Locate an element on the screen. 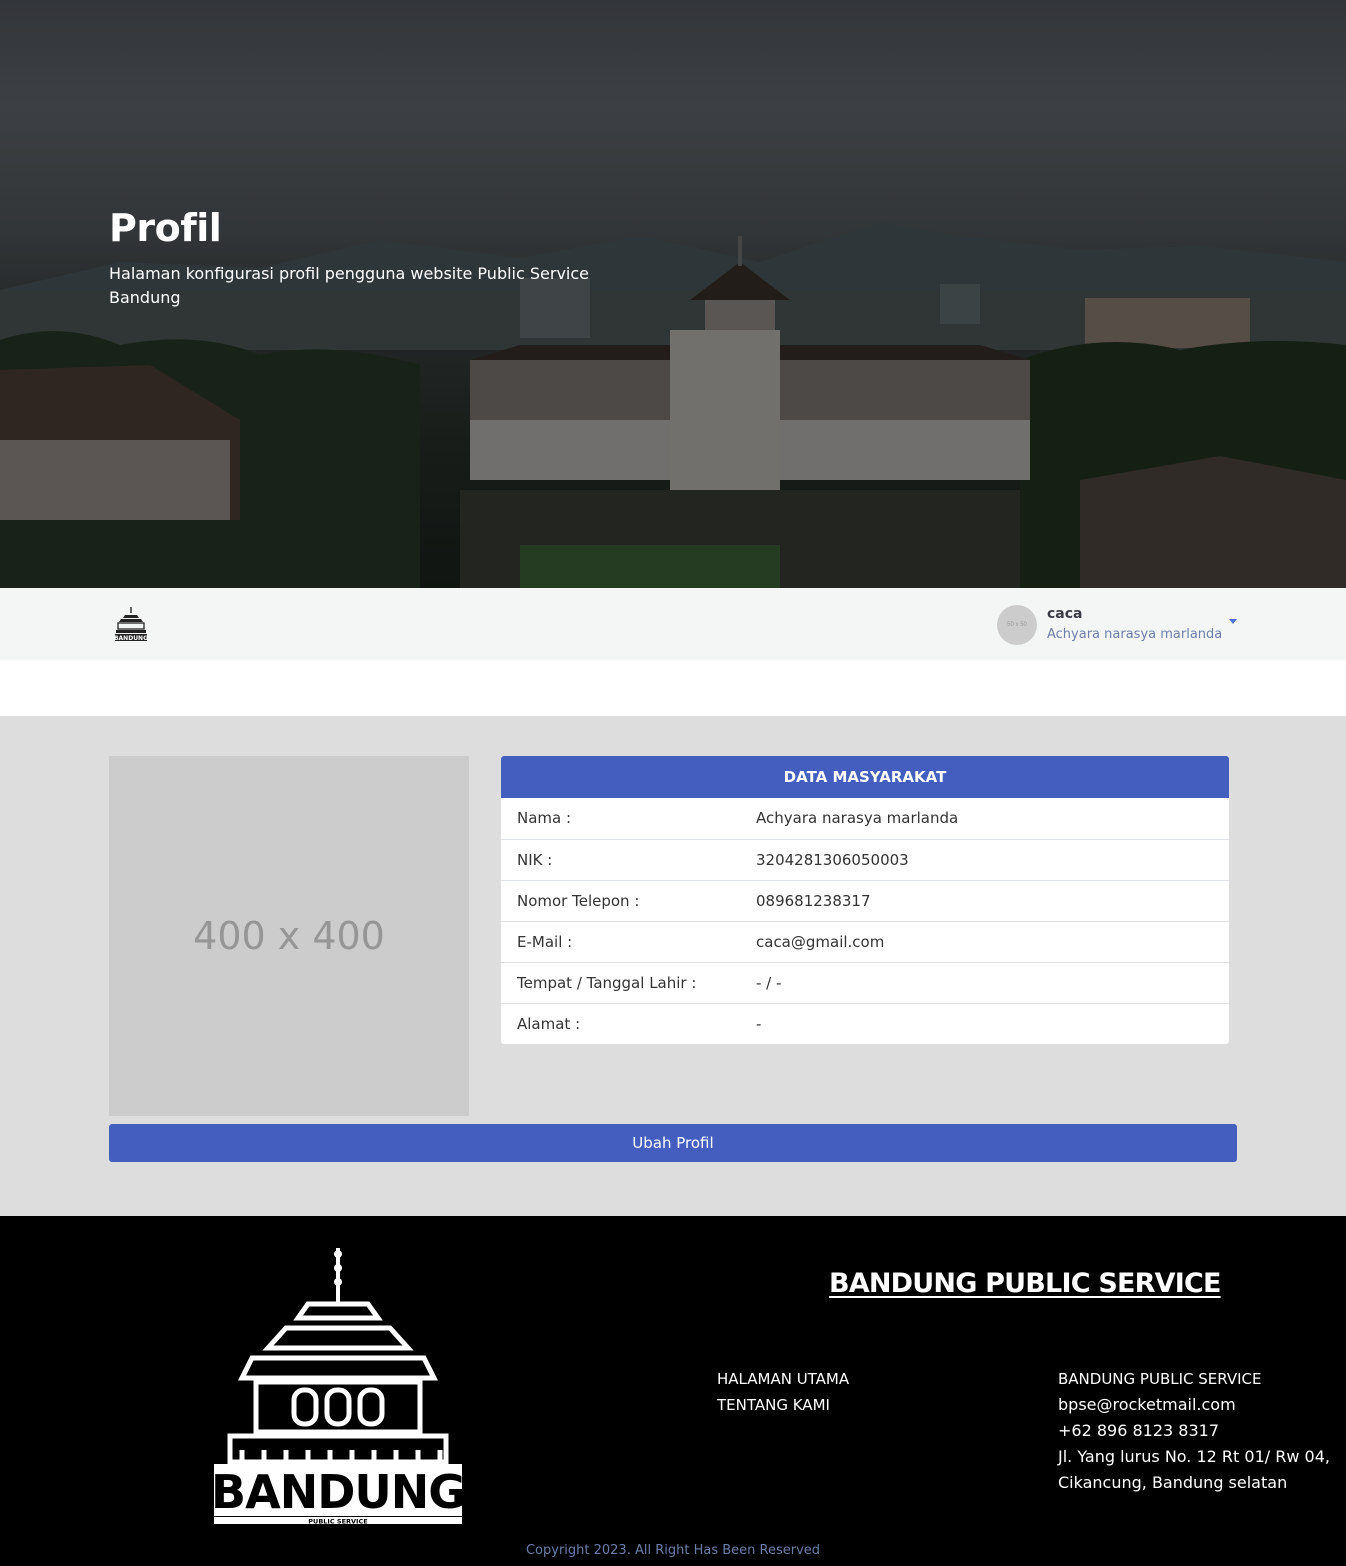  bandung-public-service-logo: BANDUNG PUBLIC SERVICE is located at coordinates (338, 1387).